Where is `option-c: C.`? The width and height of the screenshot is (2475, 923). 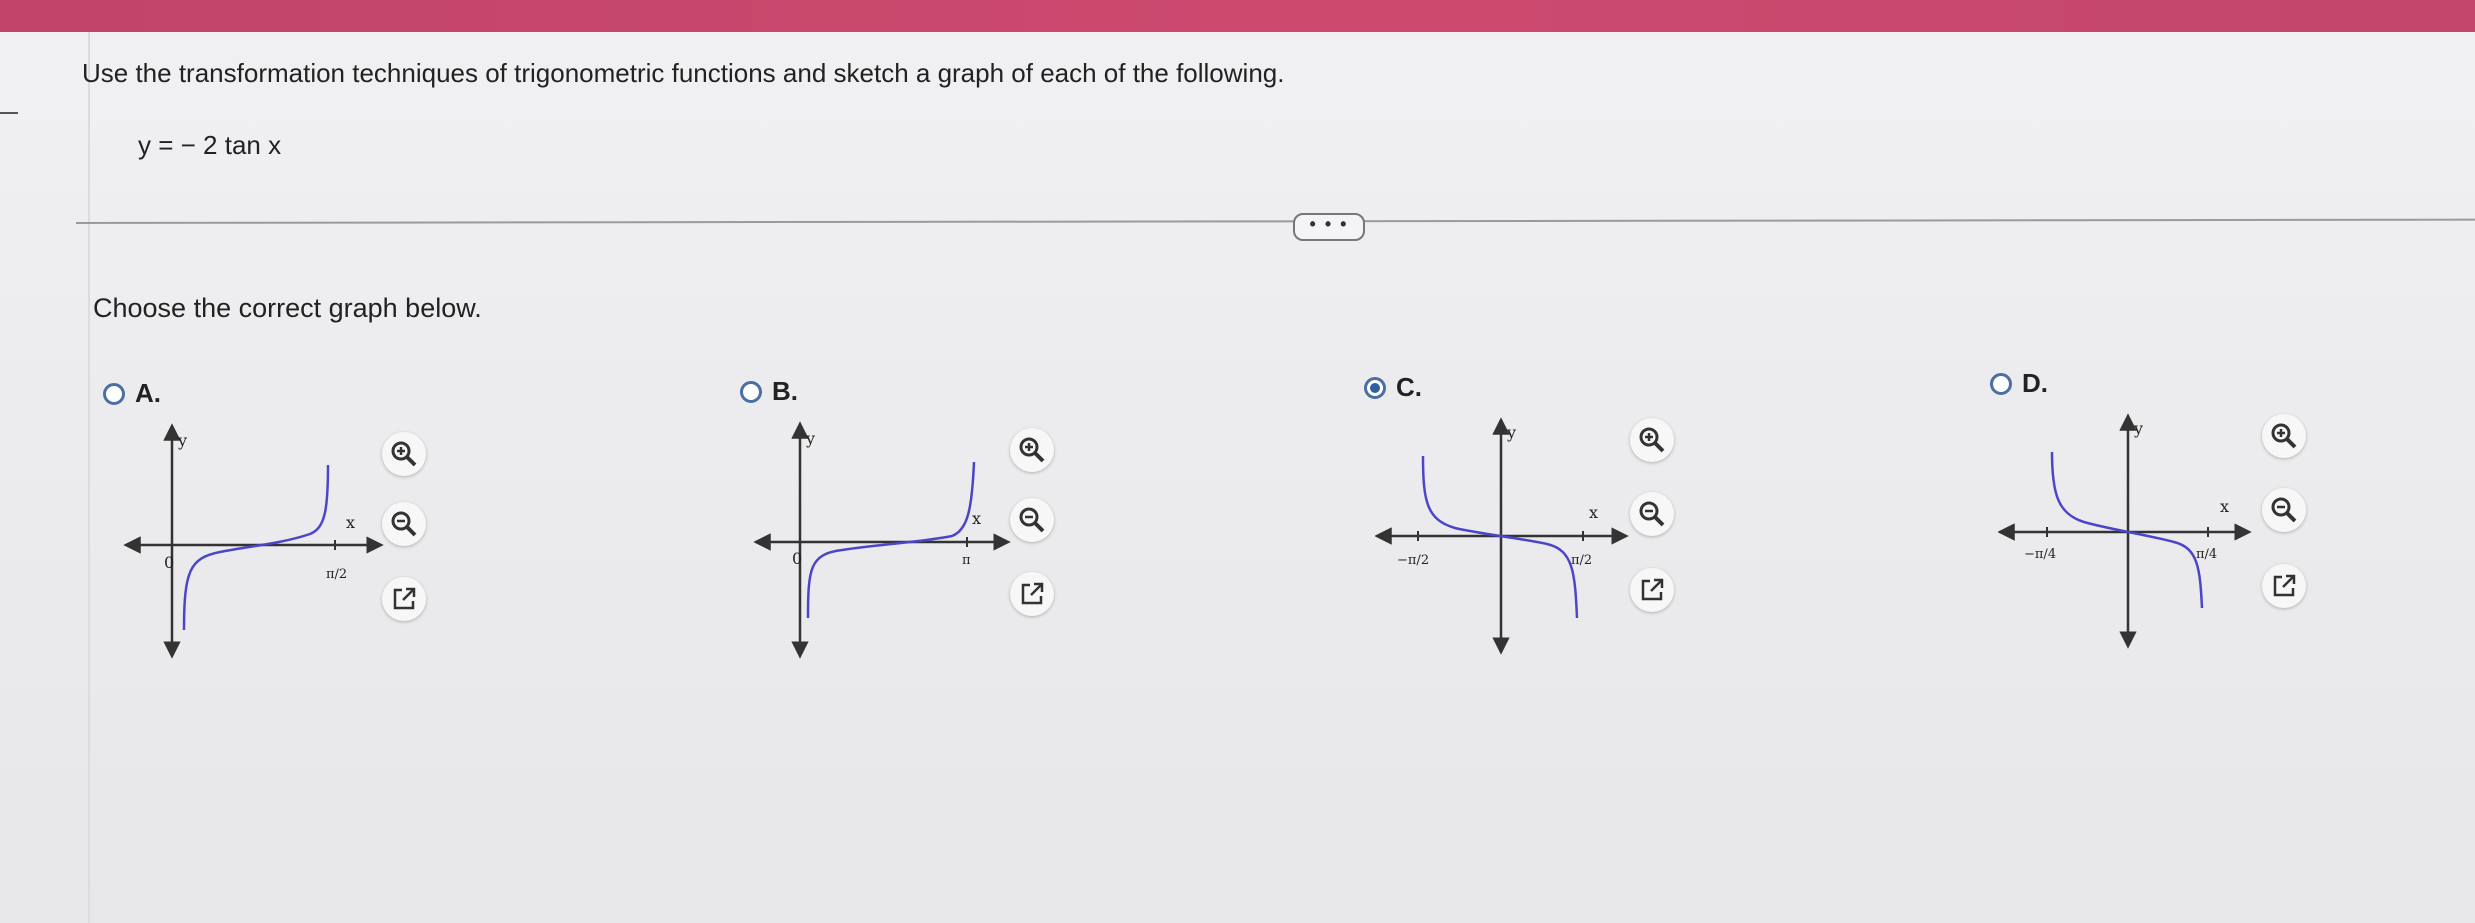 option-c: C. is located at coordinates (1393, 387).